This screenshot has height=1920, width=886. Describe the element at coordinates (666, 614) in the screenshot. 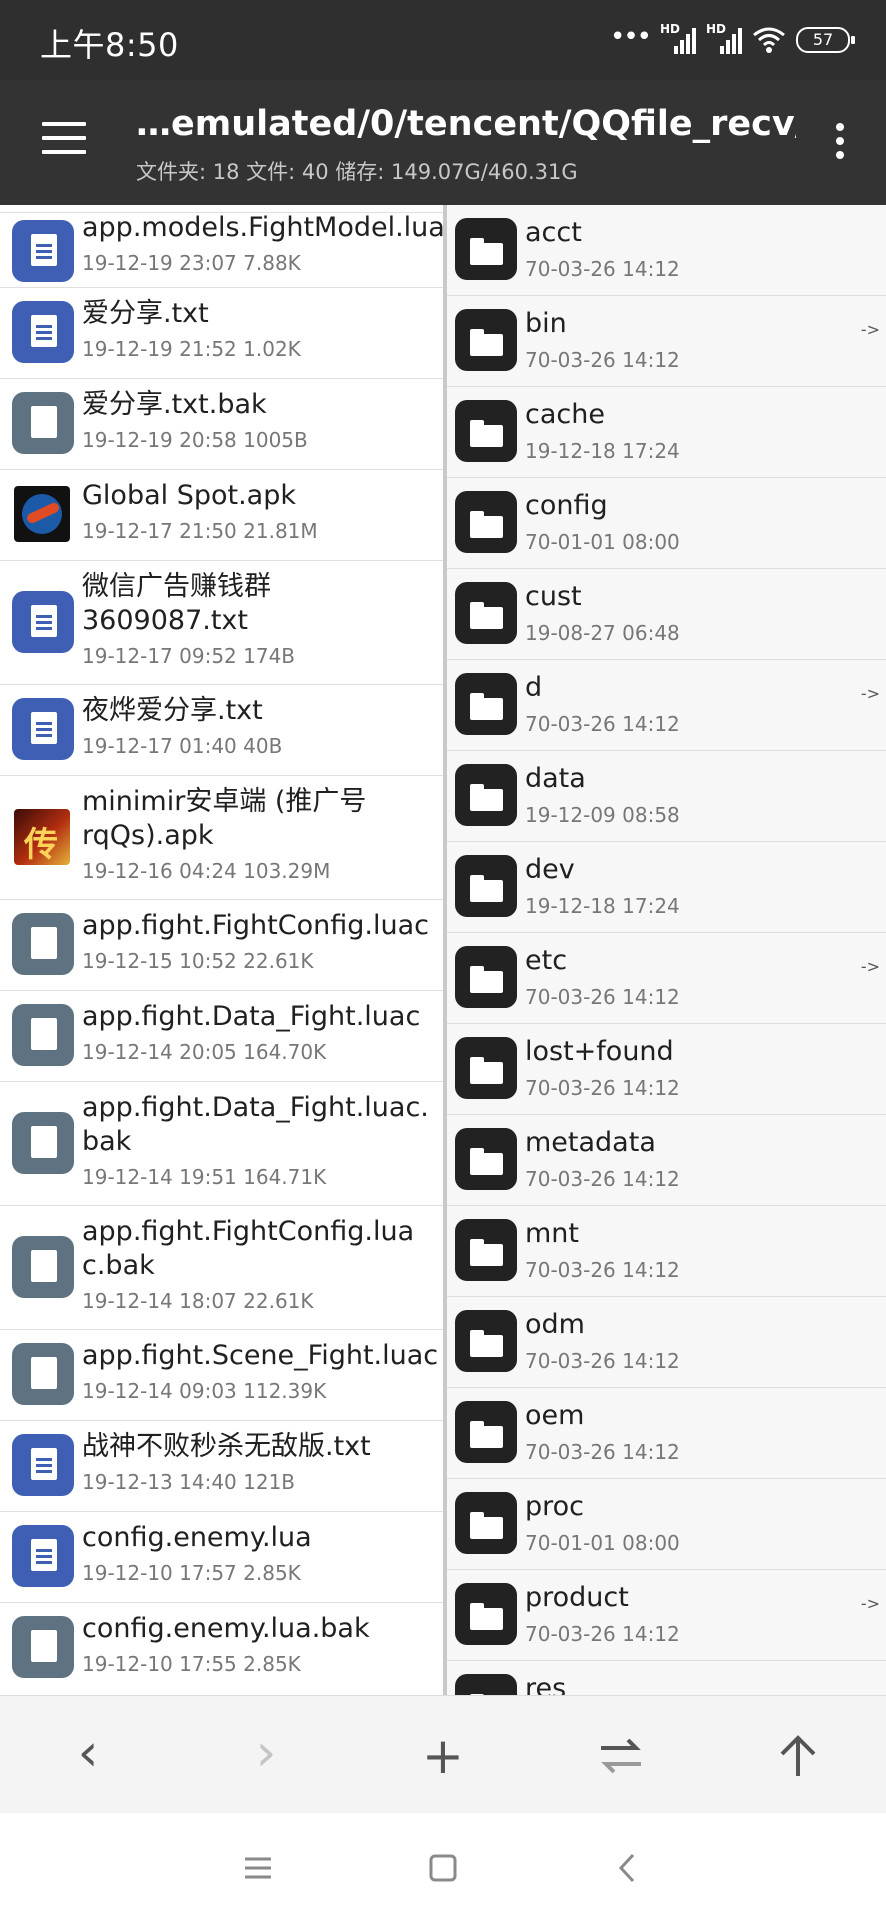

I see `folder-item: cust 19-08-27 06:48` at that location.